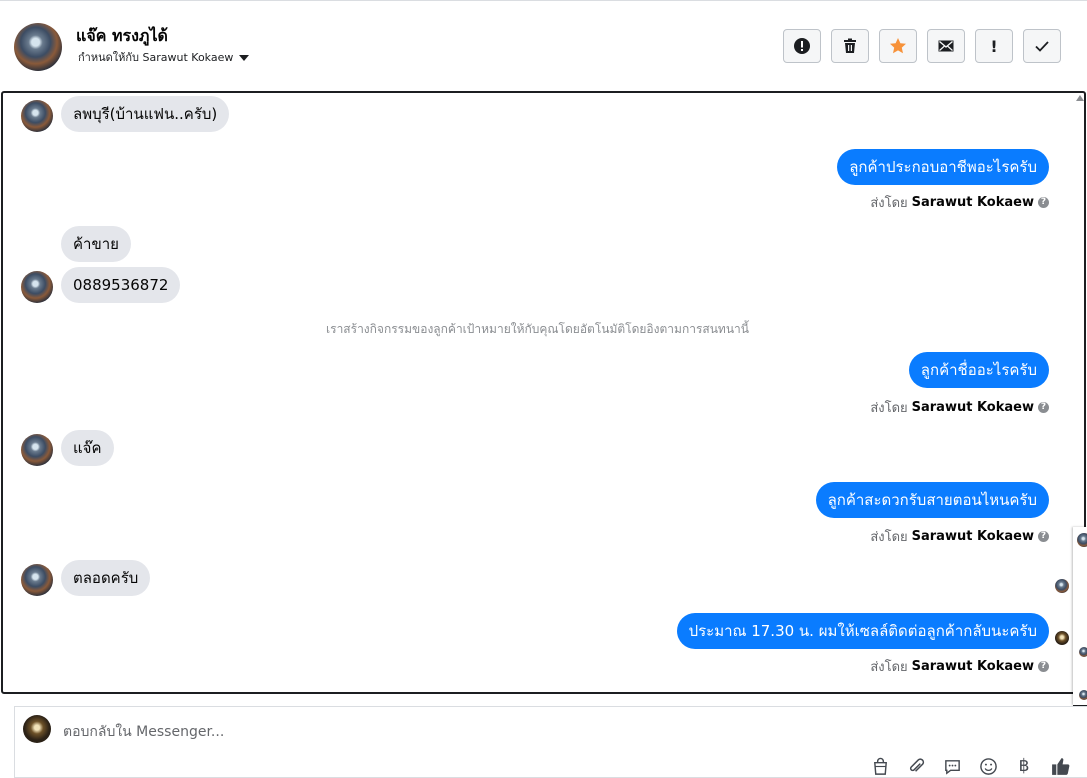  I want to click on baht-icon: ฿, so click(1024, 766).